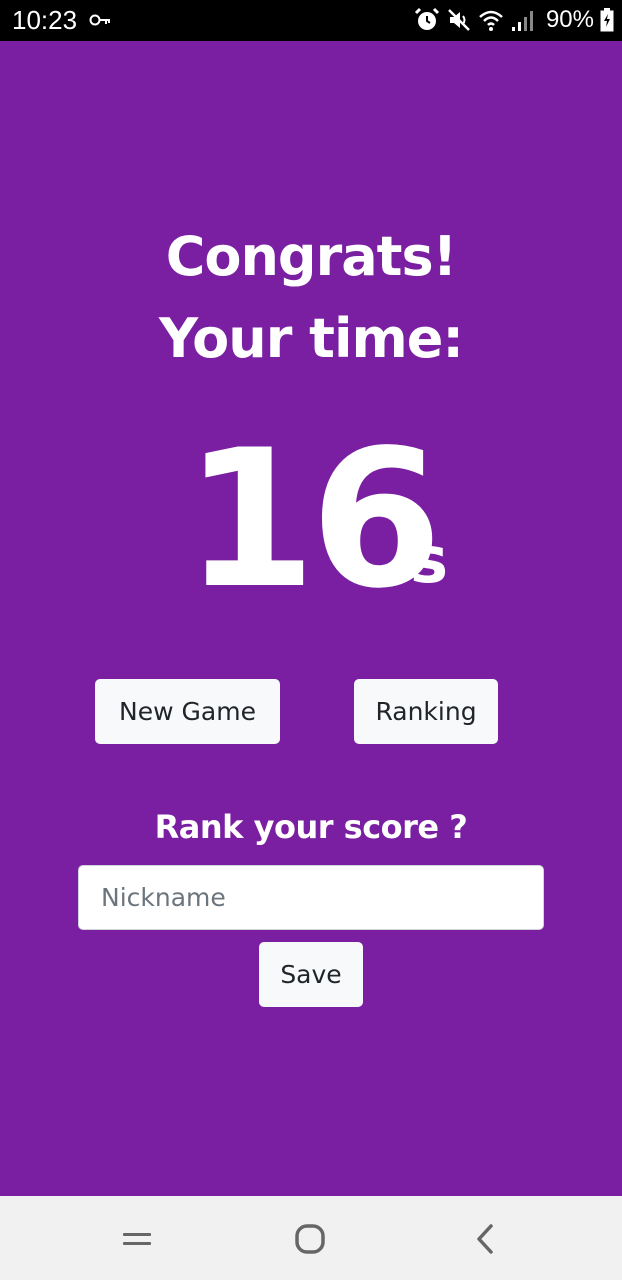 The width and height of the screenshot is (622, 1280). What do you see at coordinates (311, 338) in the screenshot?
I see `your-time-heading: Your time:` at bounding box center [311, 338].